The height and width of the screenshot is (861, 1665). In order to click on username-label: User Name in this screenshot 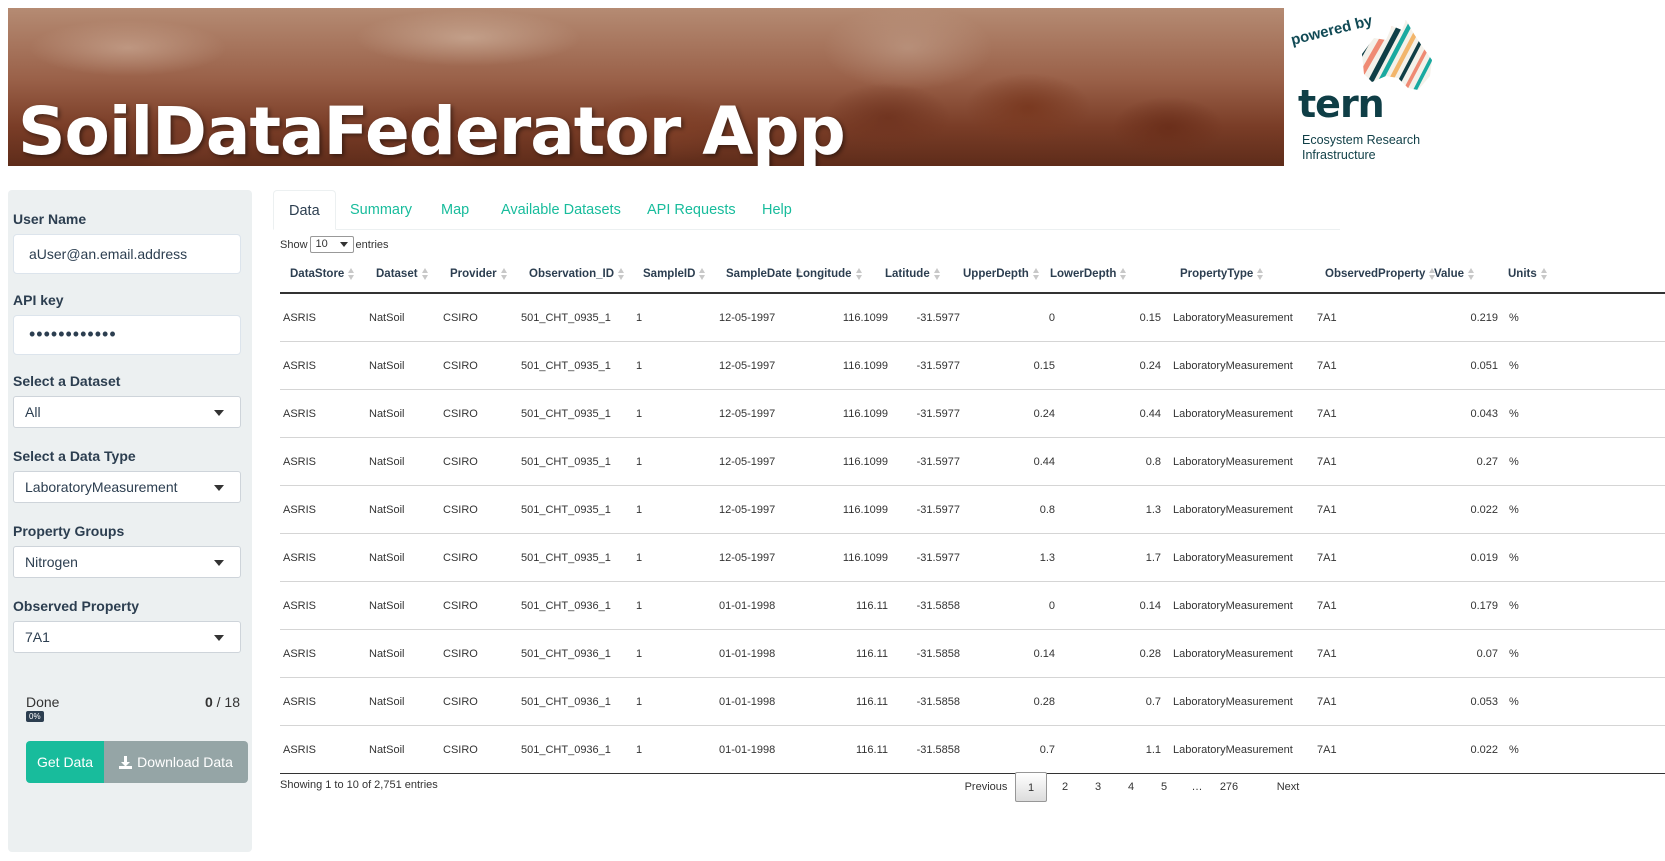, I will do `click(50, 219)`.